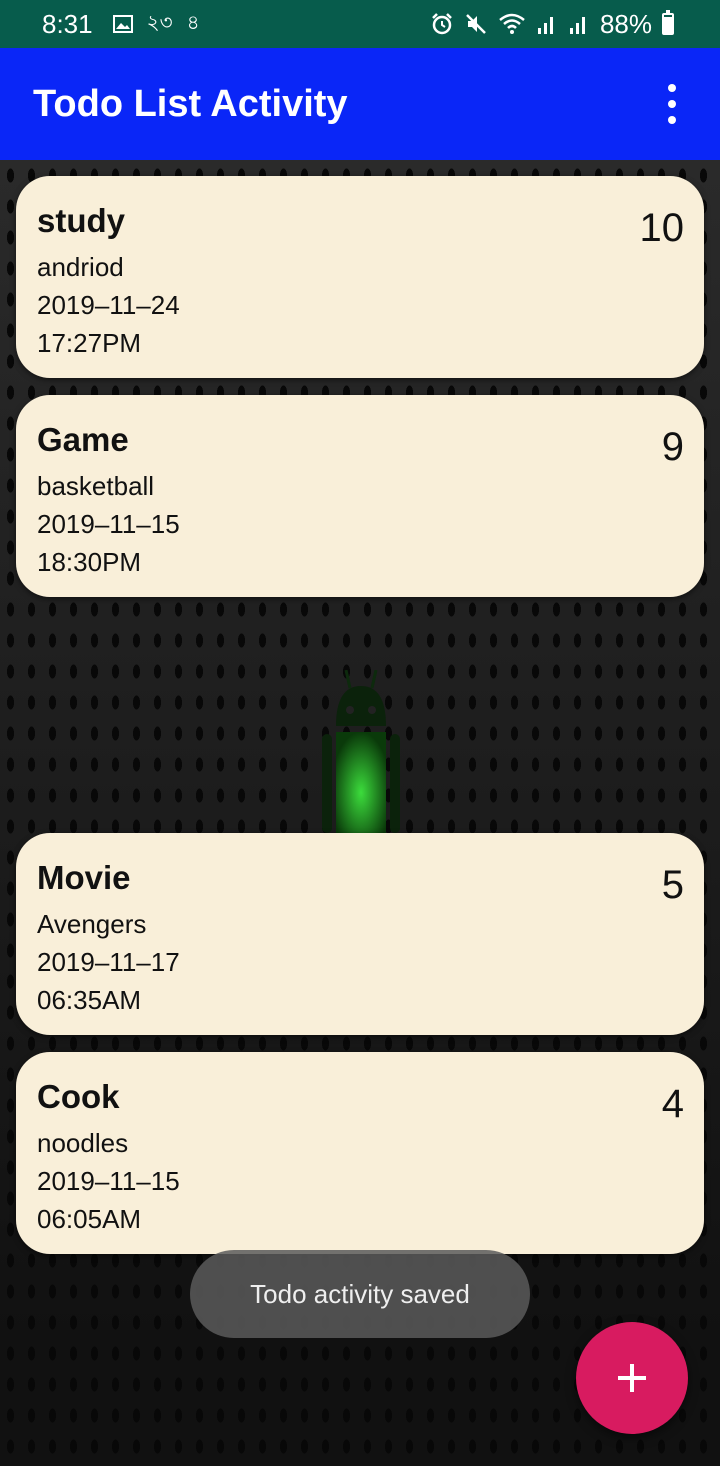 The height and width of the screenshot is (1466, 720). Describe the element at coordinates (672, 1104) in the screenshot. I see `todo-priority: 4` at that location.